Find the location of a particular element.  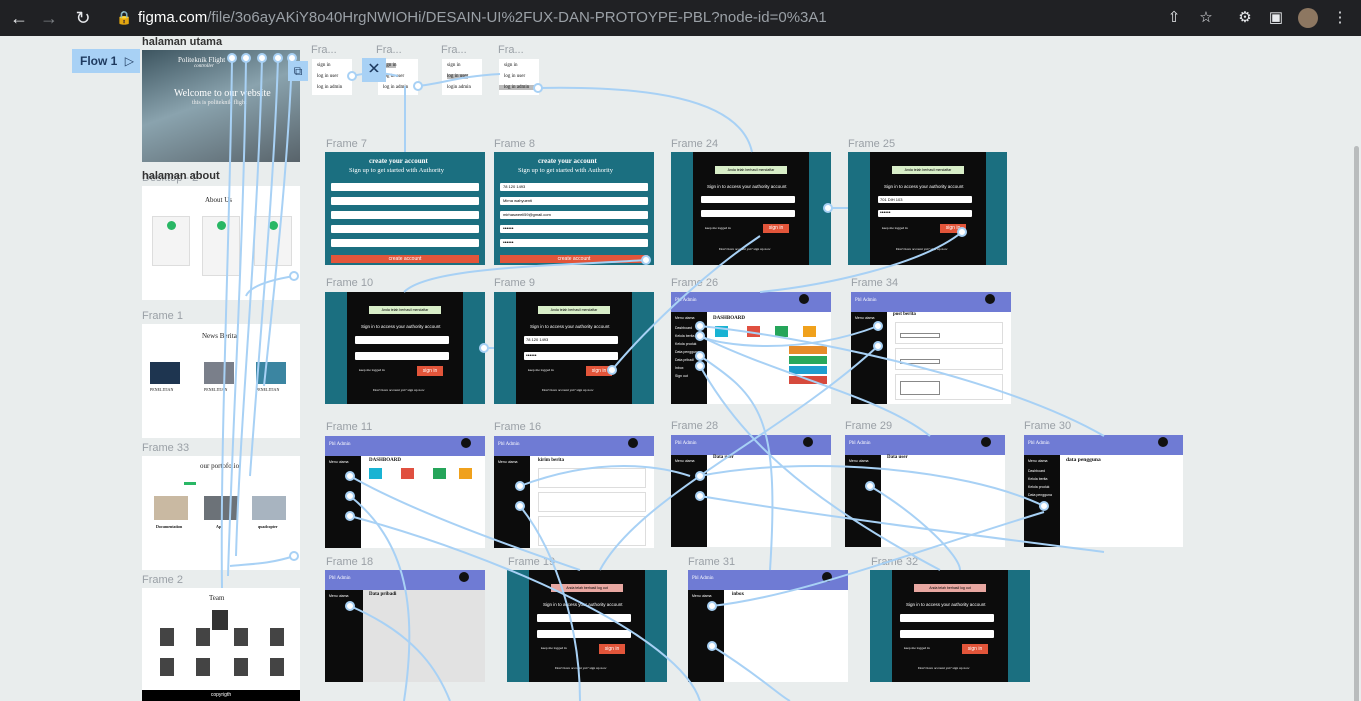

bookmark-star-icon: ☆ is located at coordinates (1206, 18).